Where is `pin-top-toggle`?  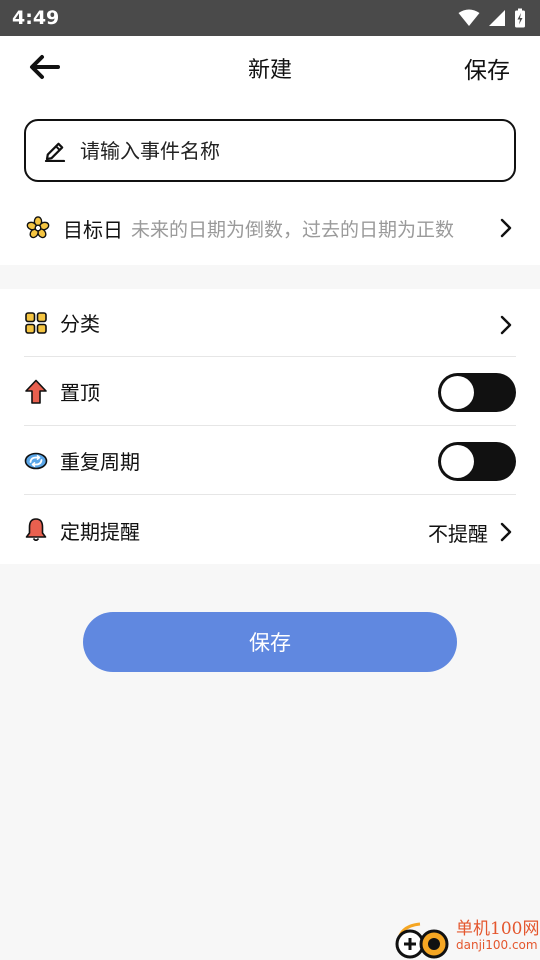
pin-top-toggle is located at coordinates (477, 392).